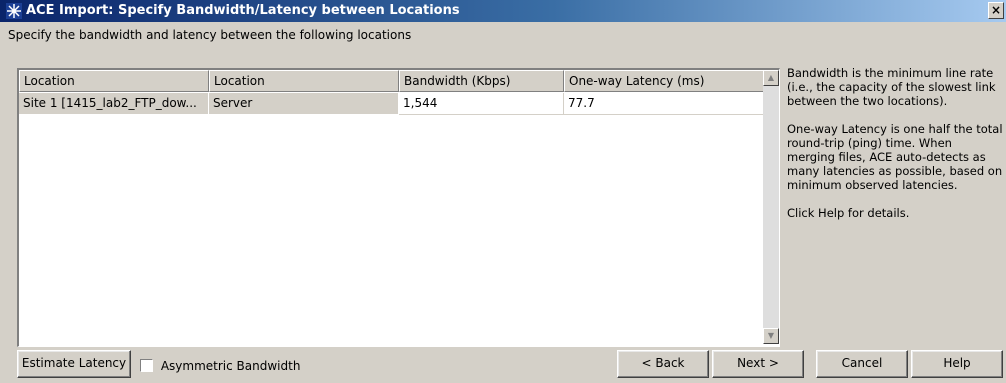  What do you see at coordinates (304, 104) in the screenshot?
I see `cell-location-2: Server` at bounding box center [304, 104].